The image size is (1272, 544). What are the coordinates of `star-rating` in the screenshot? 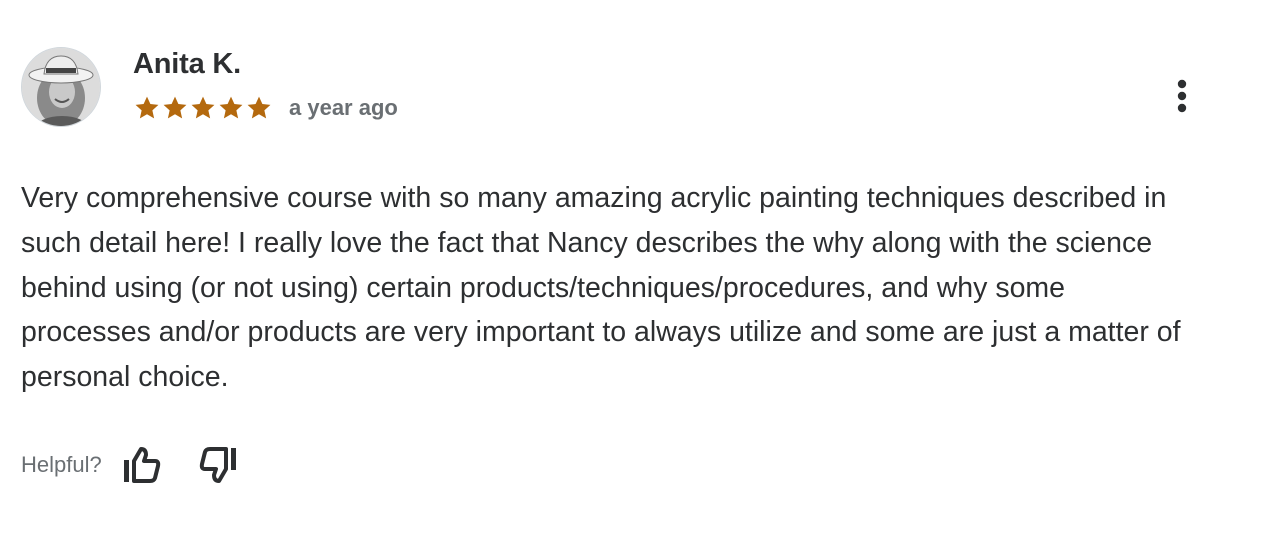 It's located at (203, 109).